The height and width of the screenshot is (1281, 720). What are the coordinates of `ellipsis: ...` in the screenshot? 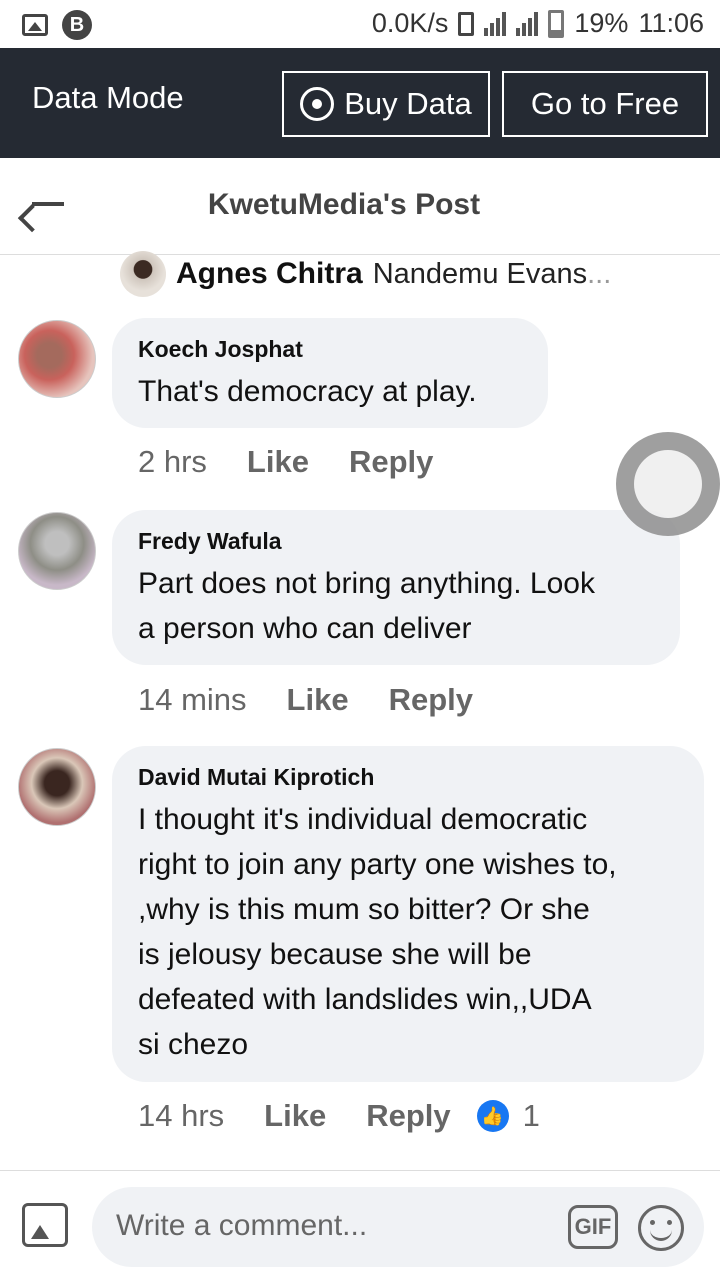 It's located at (599, 273).